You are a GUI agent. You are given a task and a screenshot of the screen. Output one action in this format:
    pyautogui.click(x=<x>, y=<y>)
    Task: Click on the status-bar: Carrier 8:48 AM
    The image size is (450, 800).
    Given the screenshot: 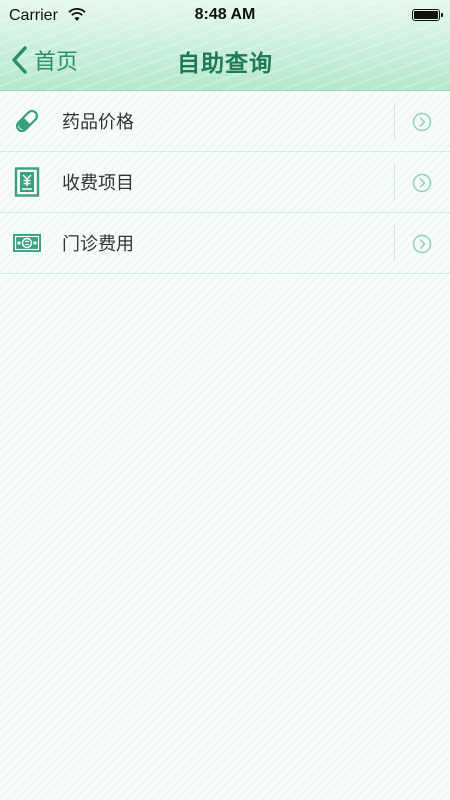 What is the action you would take?
    pyautogui.click(x=225, y=16)
    